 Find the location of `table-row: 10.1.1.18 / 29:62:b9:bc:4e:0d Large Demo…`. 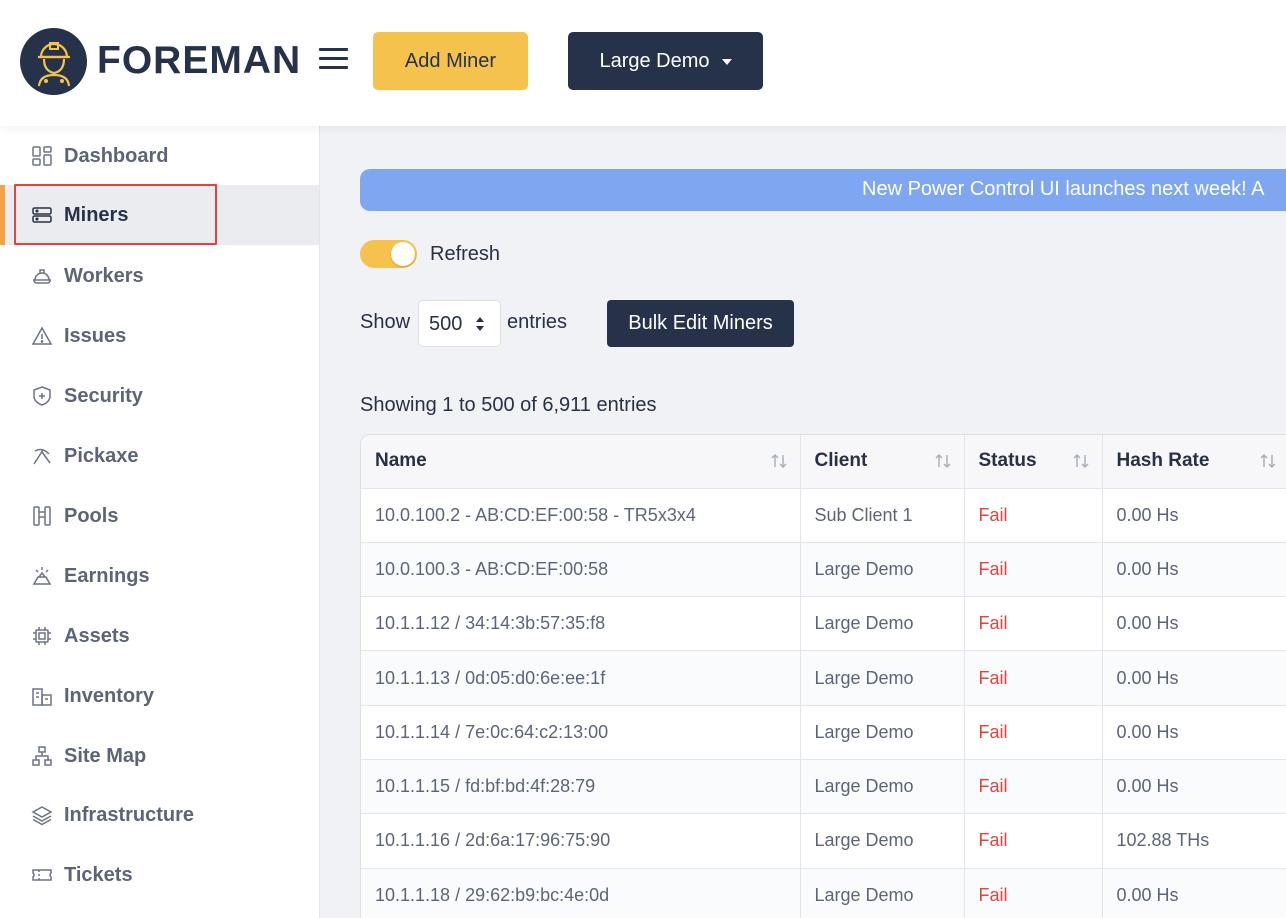

table-row: 10.1.1.18 / 29:62:b9:bc:4e:0d Large Demo… is located at coordinates (823, 893).